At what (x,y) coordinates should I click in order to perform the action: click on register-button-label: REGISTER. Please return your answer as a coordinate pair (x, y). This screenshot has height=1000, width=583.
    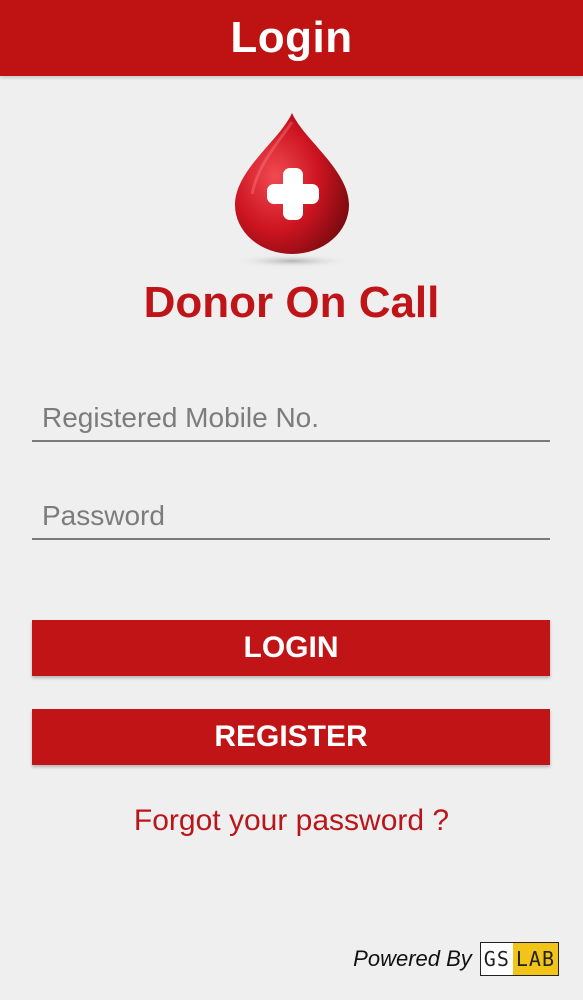
    Looking at the image, I should click on (291, 736).